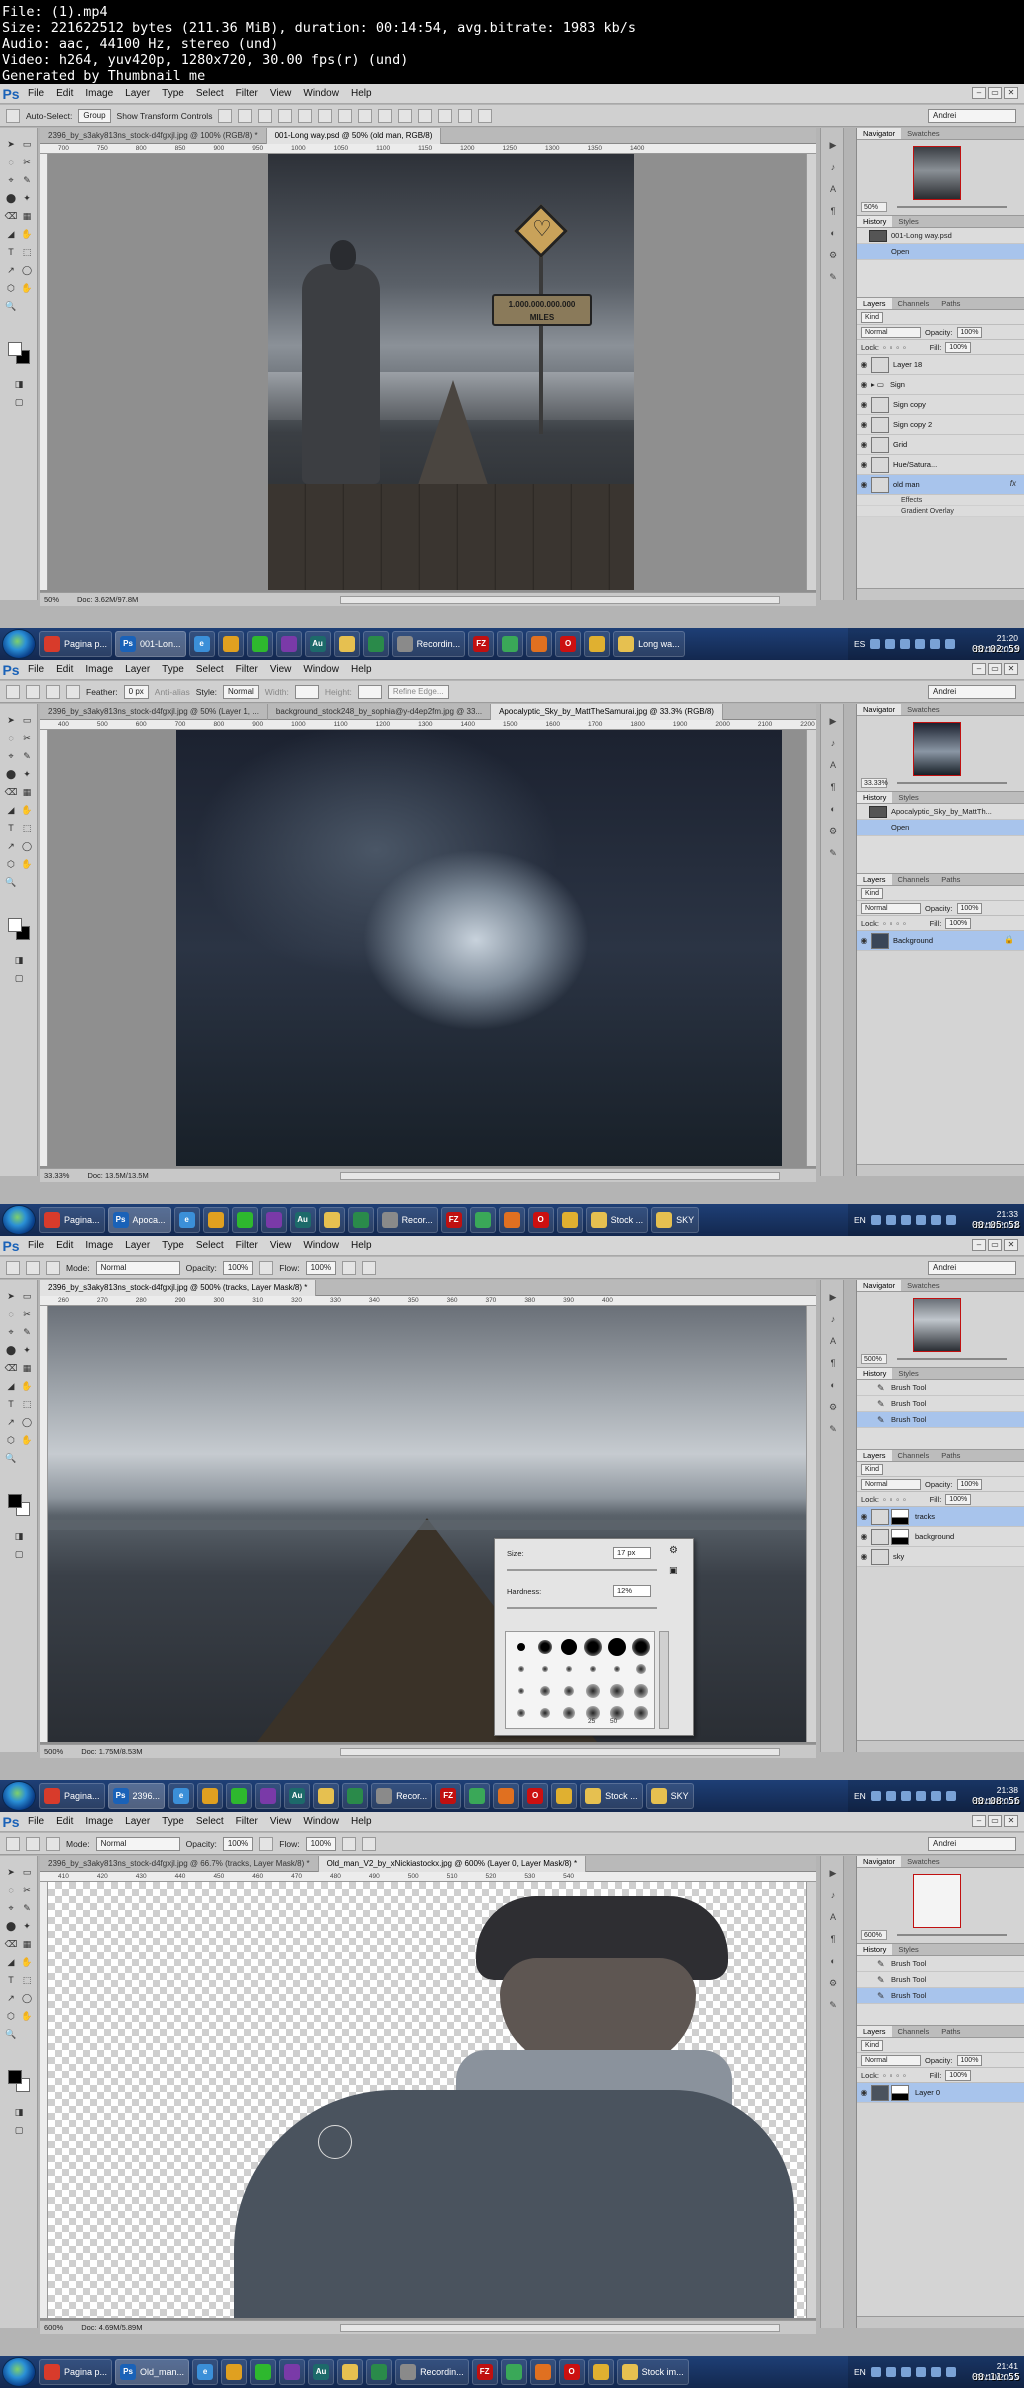 The height and width of the screenshot is (2388, 1024). What do you see at coordinates (940, 365) in the screenshot?
I see `layer-row: ◉ Layer 18` at bounding box center [940, 365].